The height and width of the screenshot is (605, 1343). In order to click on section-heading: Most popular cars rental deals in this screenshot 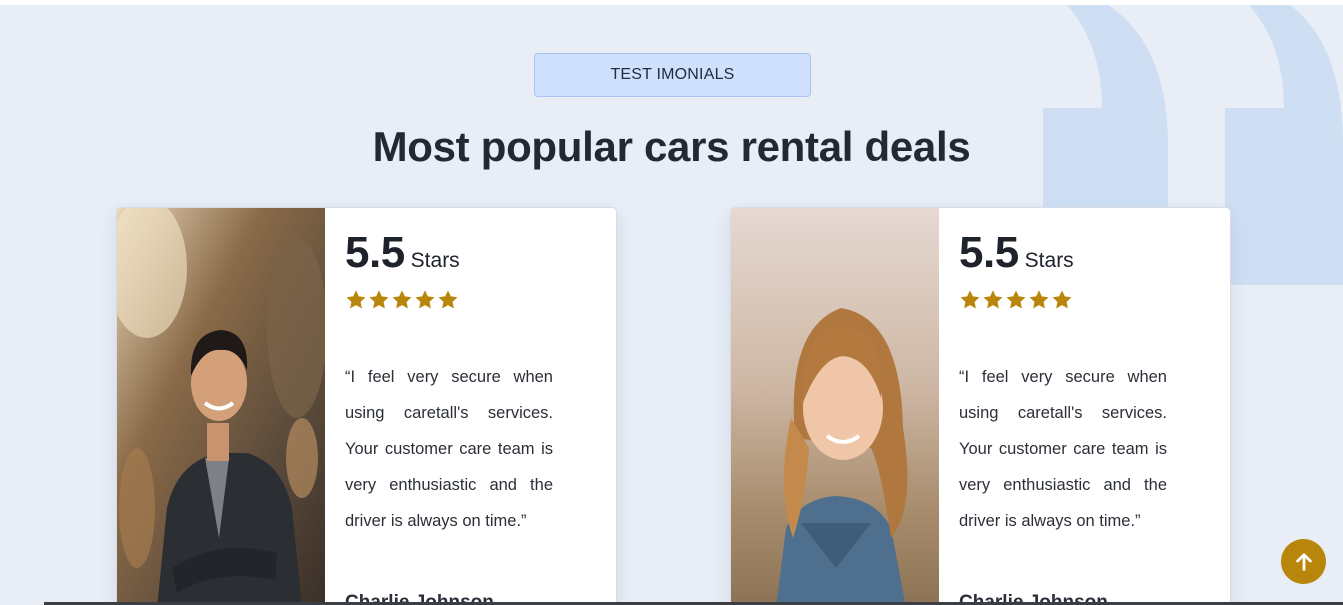, I will do `click(671, 146)`.